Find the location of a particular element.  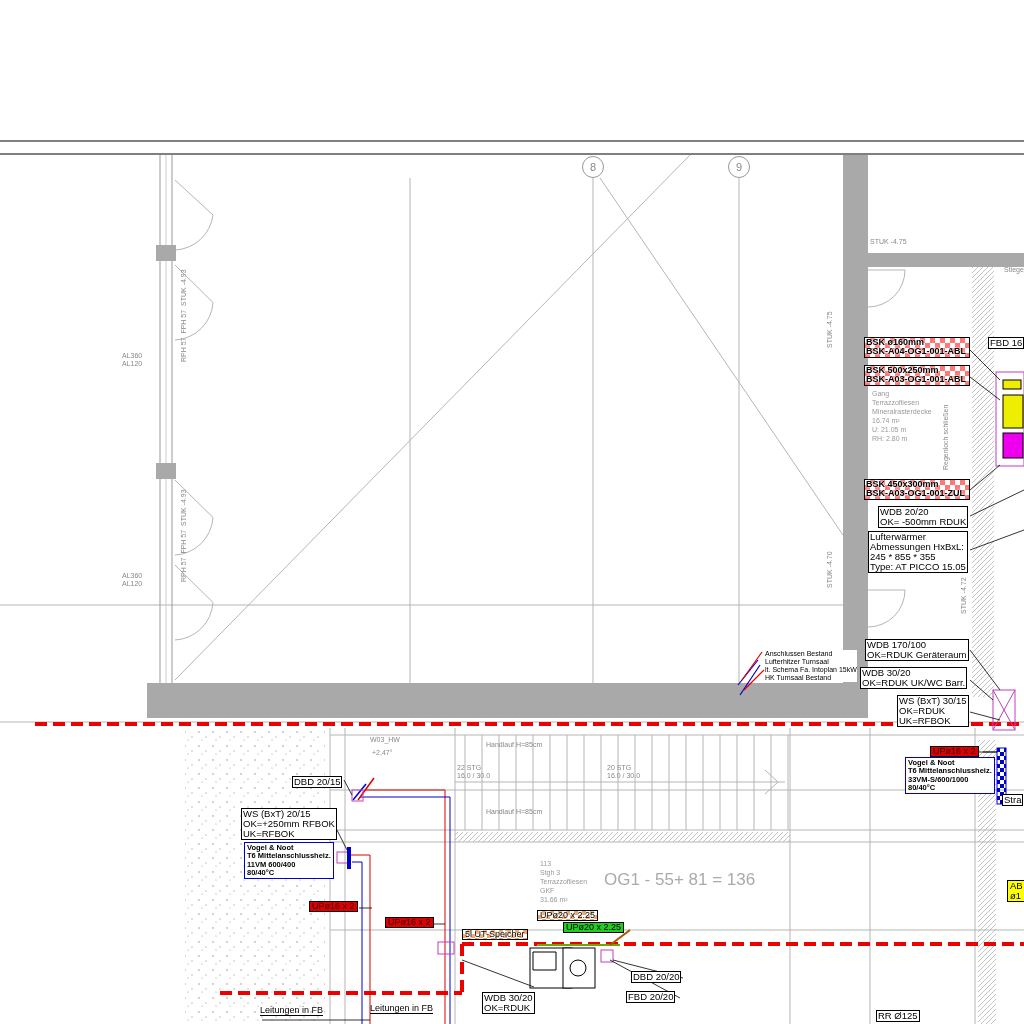

callout-label: RR Ø125 is located at coordinates (898, 1016).